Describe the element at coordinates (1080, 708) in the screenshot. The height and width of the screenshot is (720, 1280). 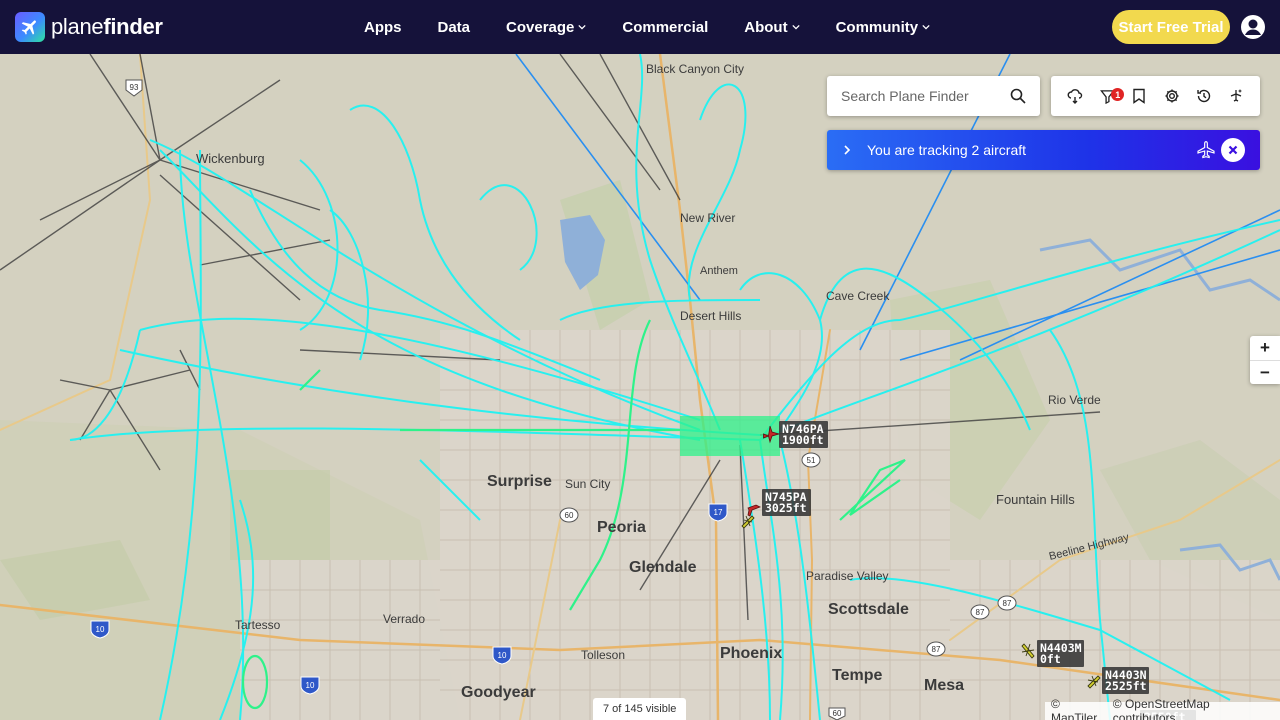
I see `maptiler-attribution-link: © MapTiler` at that location.